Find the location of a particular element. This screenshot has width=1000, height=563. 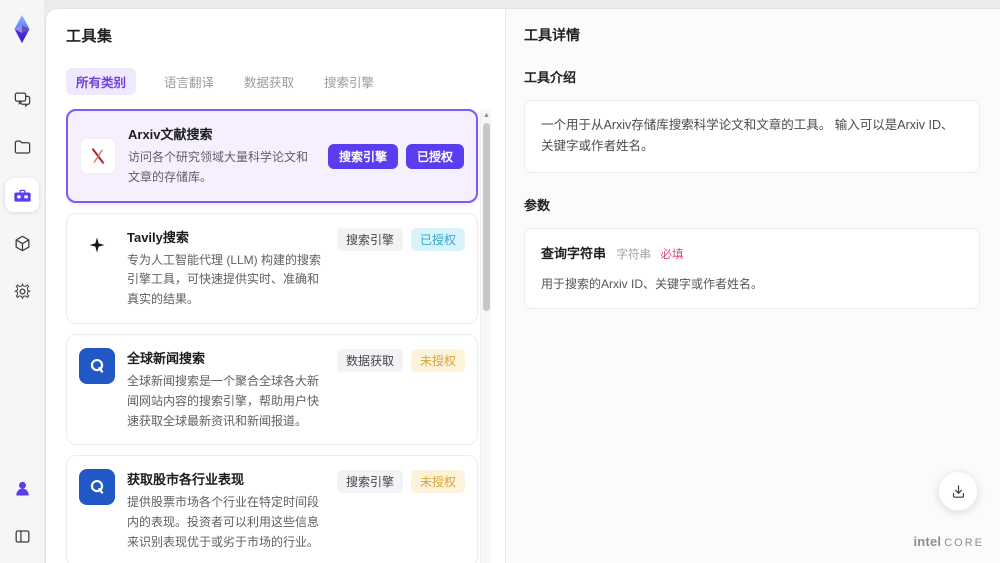

cube-icon is located at coordinates (22, 243).